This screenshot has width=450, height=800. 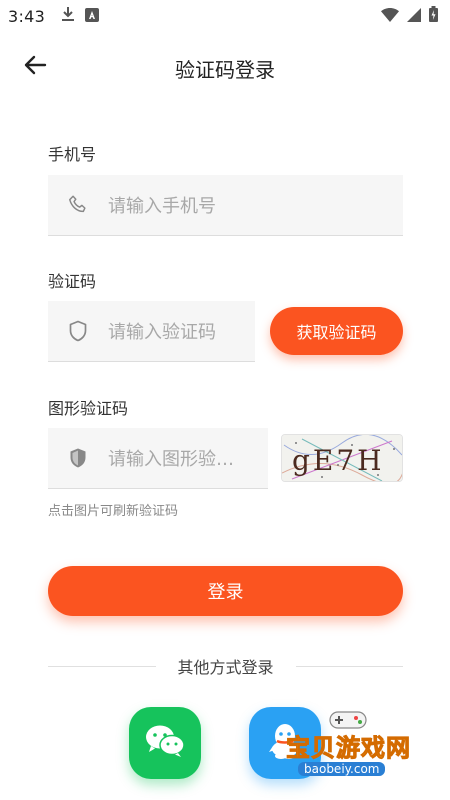 What do you see at coordinates (225, 205) in the screenshot?
I see `phone-input: 请输入手机号` at bounding box center [225, 205].